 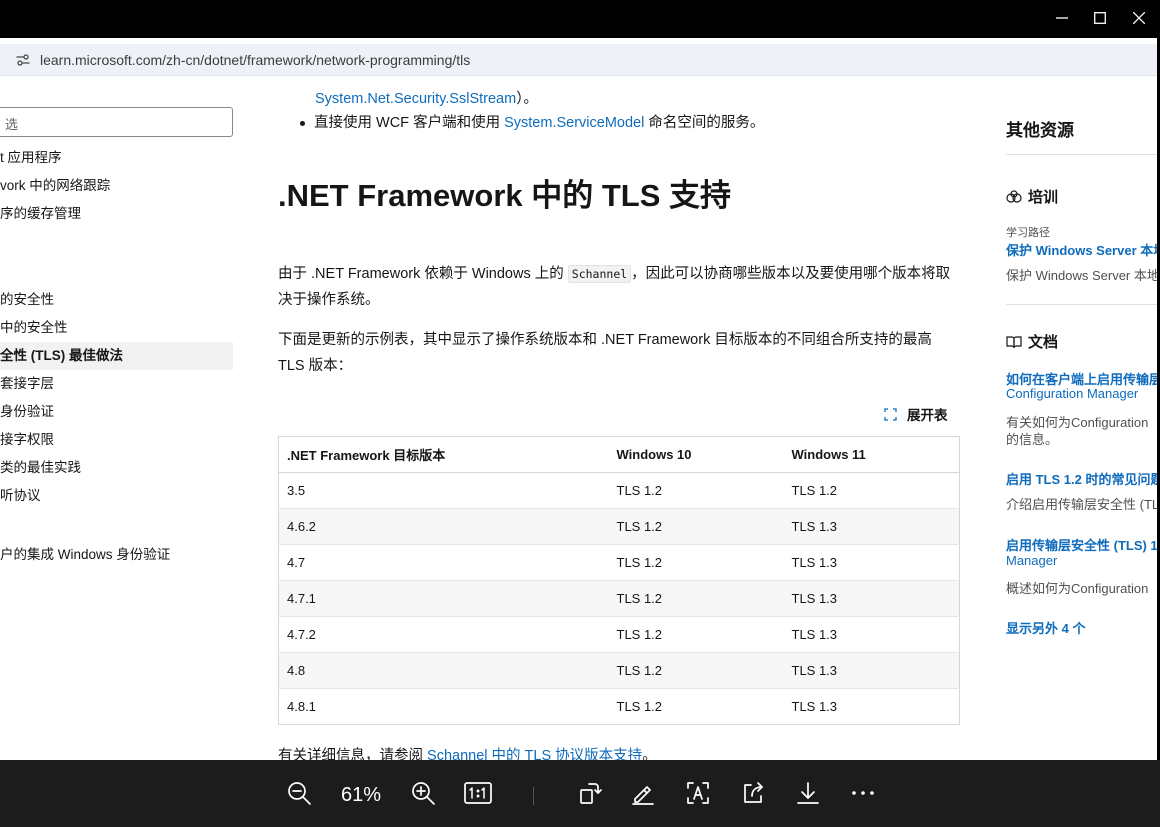 What do you see at coordinates (505, 195) in the screenshot?
I see `section-heading: .NET Framework 中的 TLS 支持` at bounding box center [505, 195].